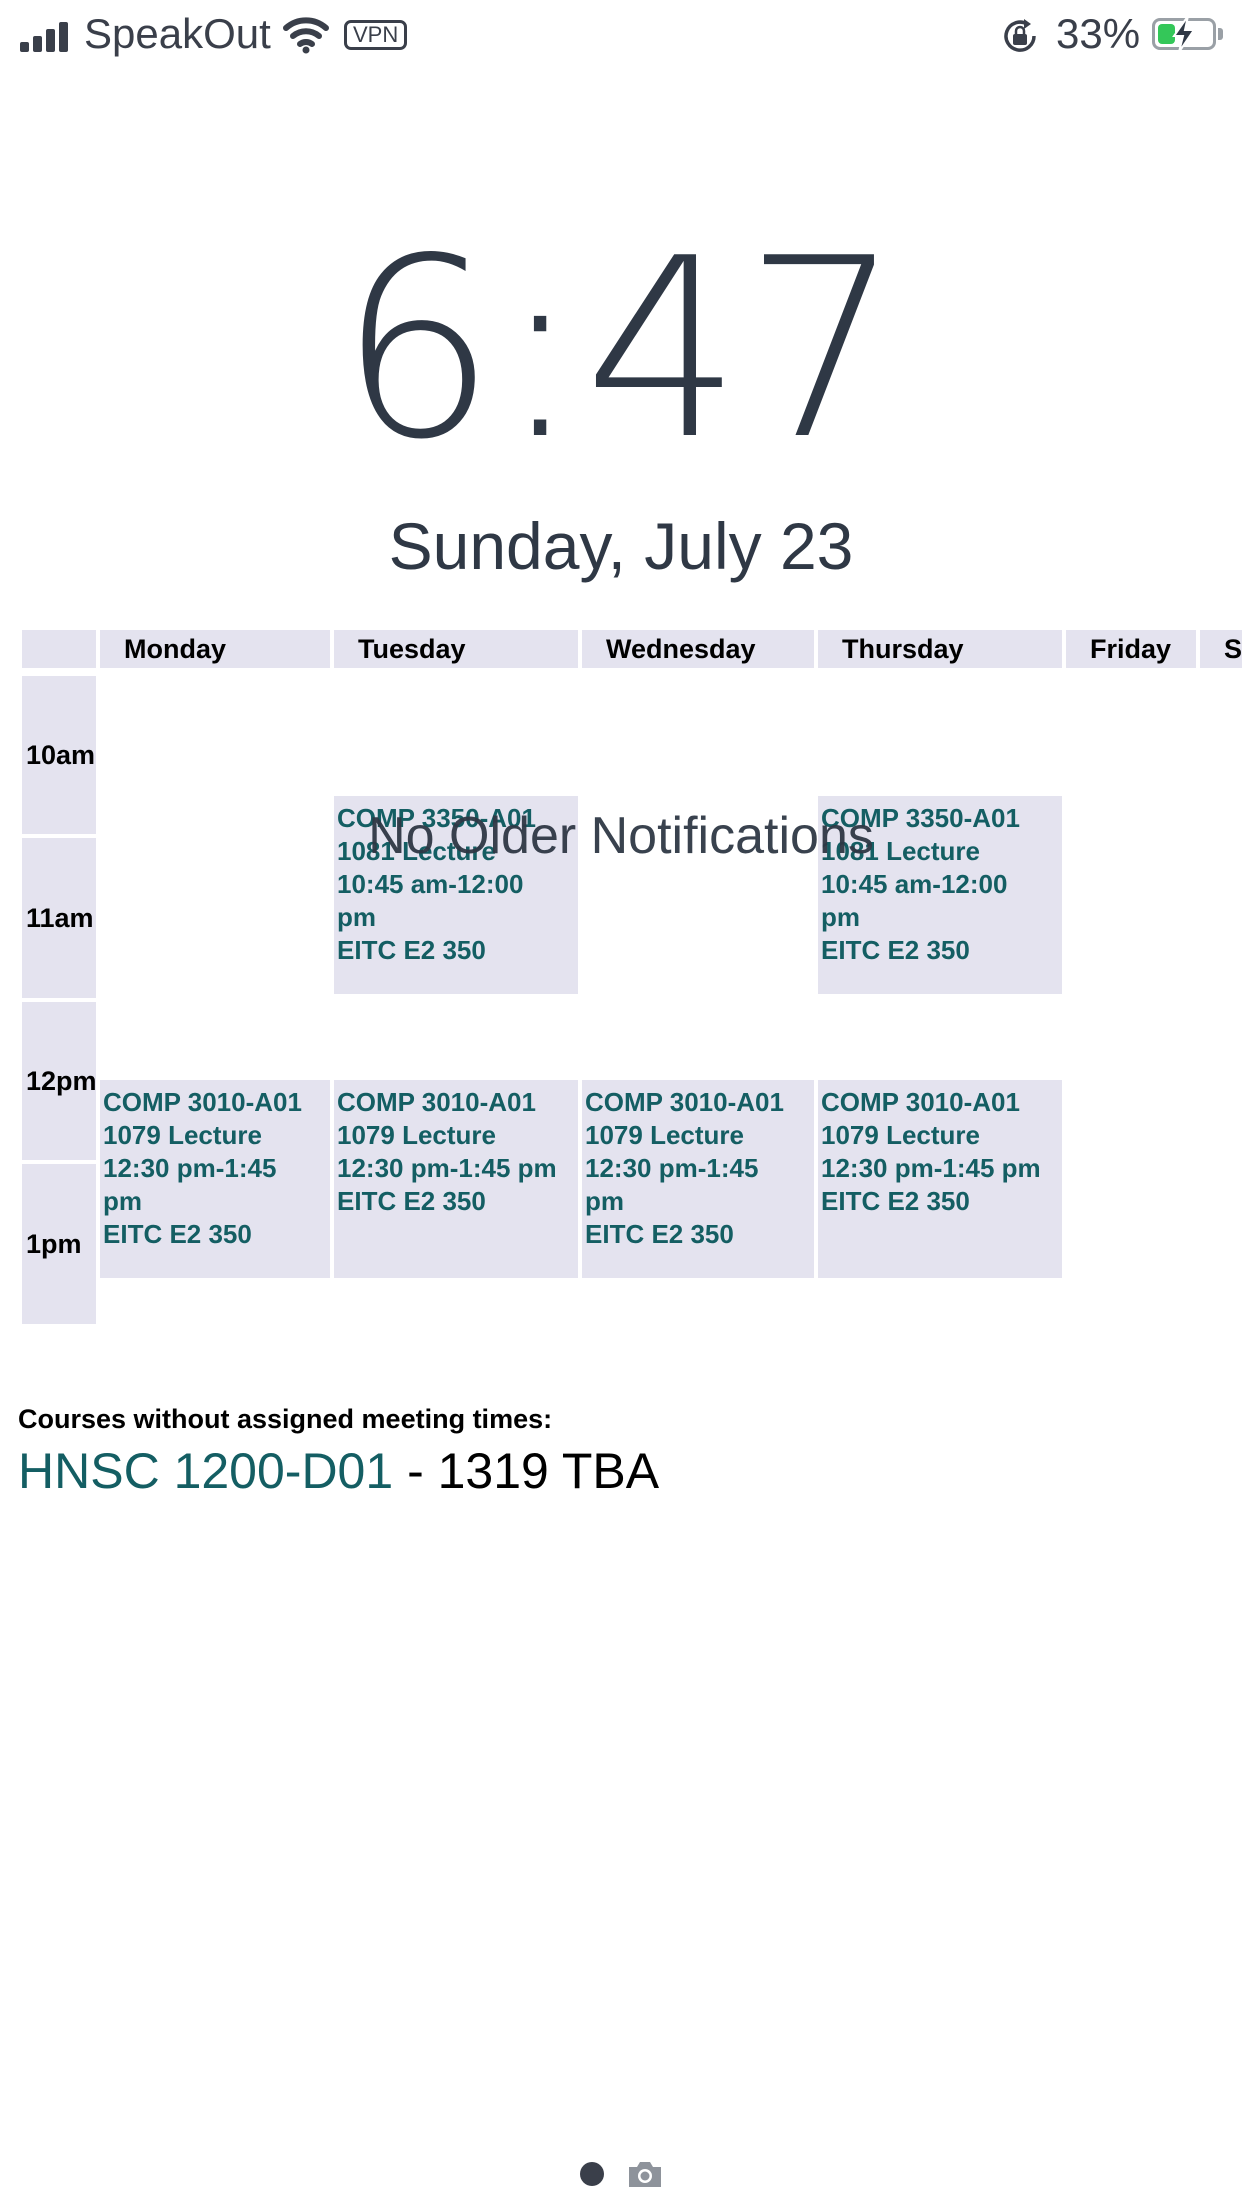 The image size is (1242, 2208). I want to click on no-older-notifications: No Older Notifications, so click(621, 836).